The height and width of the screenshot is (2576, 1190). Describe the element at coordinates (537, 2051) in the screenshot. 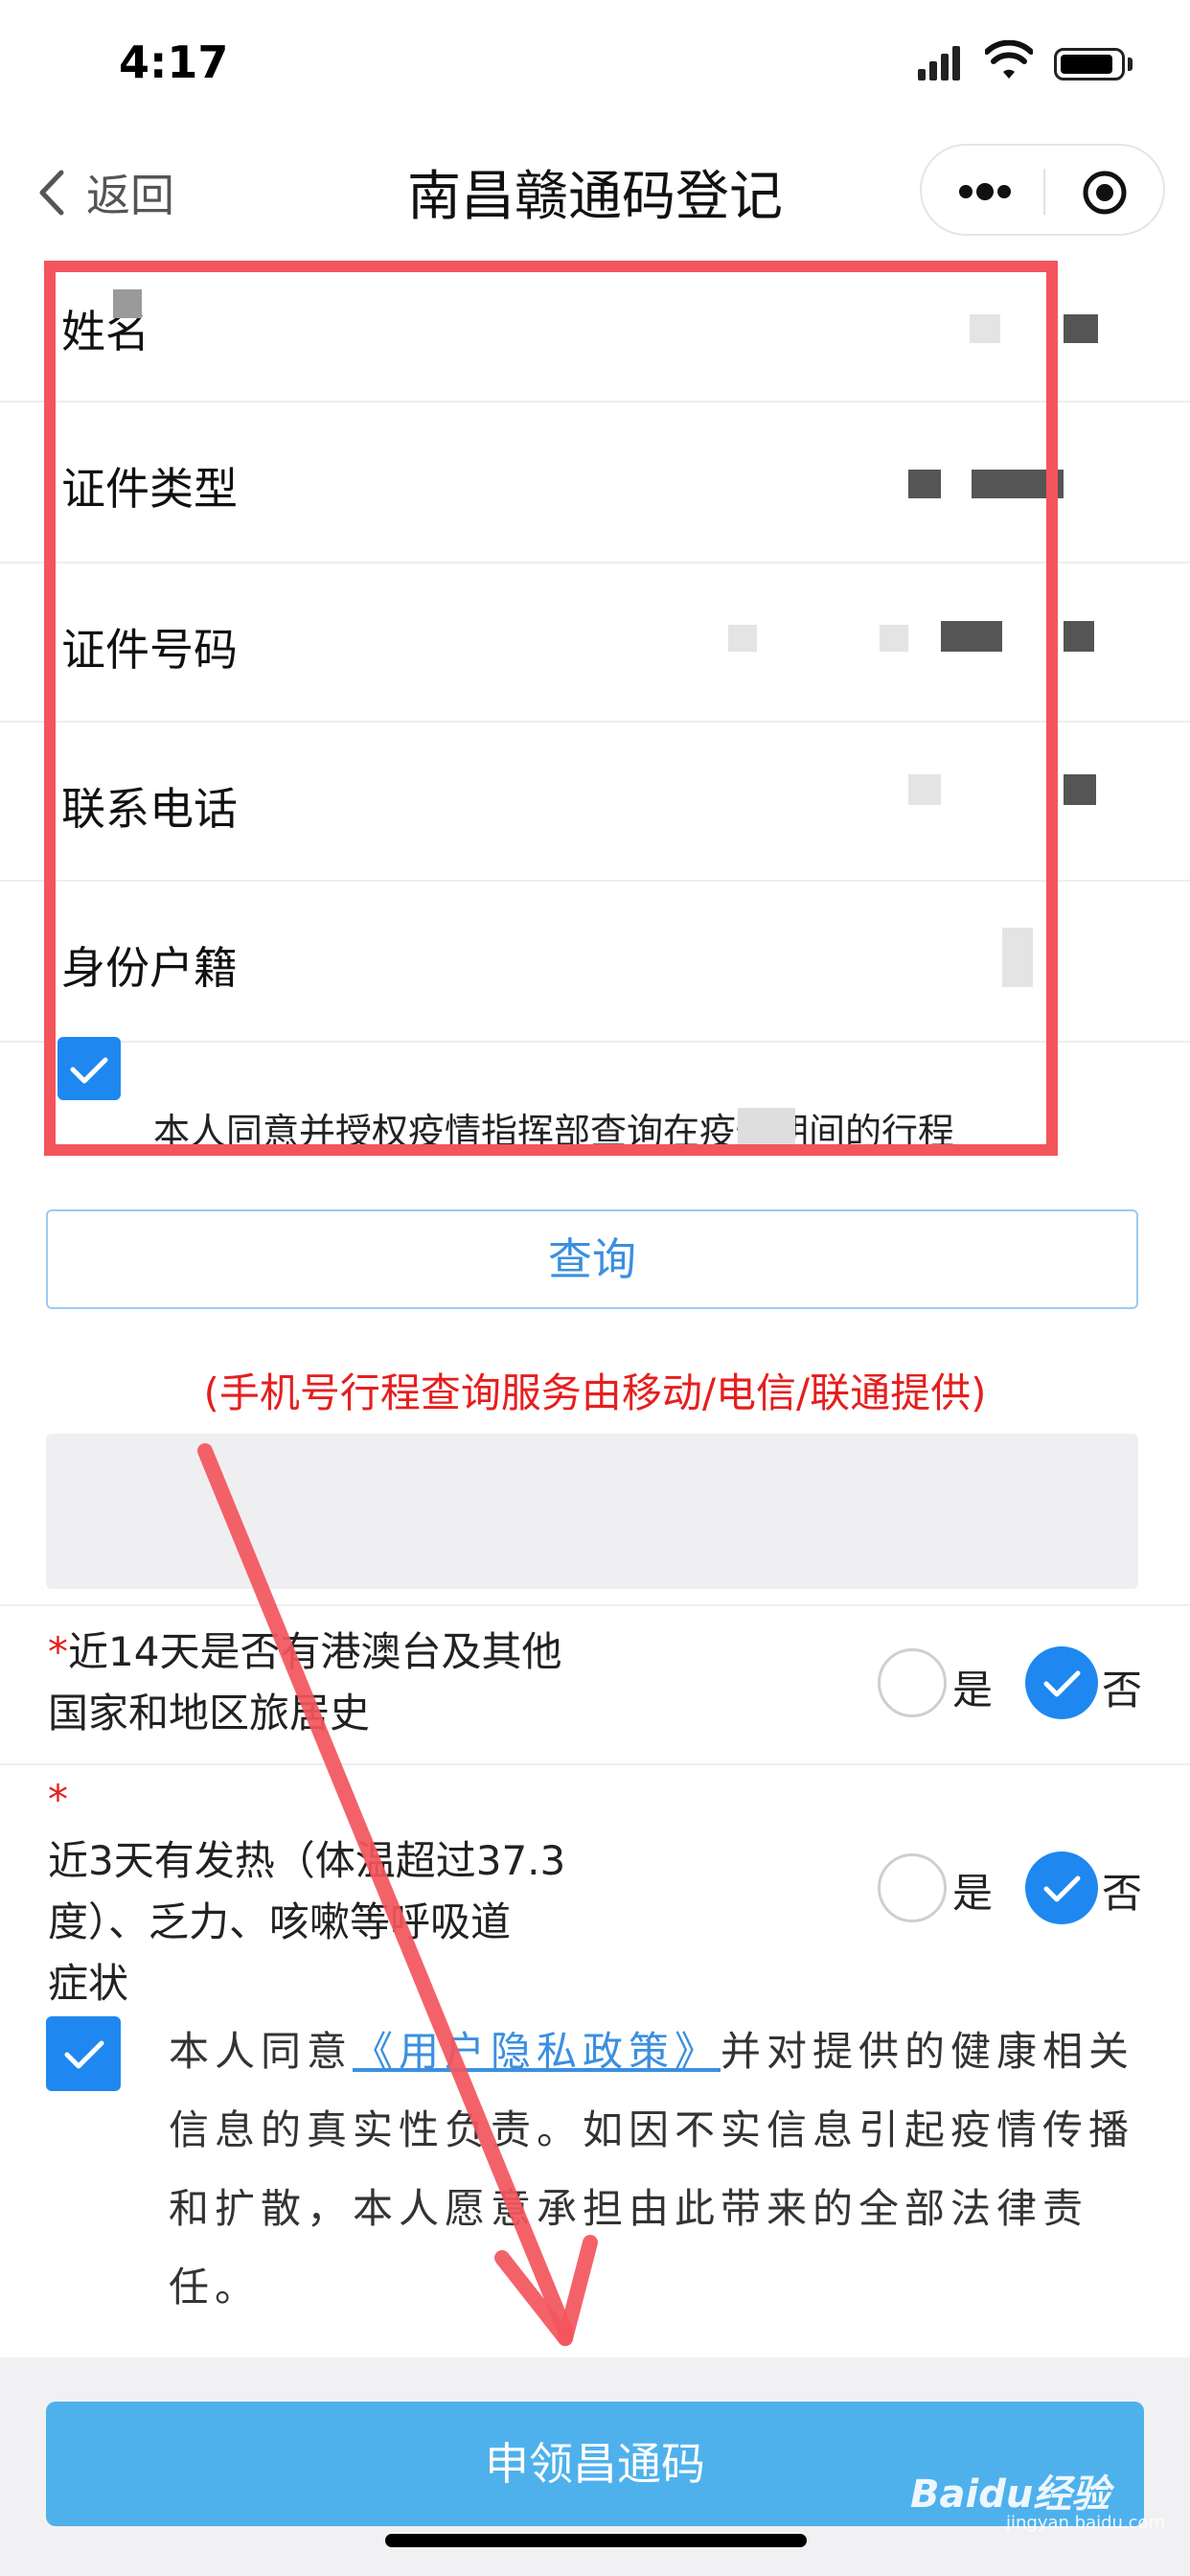

I see `privacy-policy-link: 《用户隐私政策》` at that location.